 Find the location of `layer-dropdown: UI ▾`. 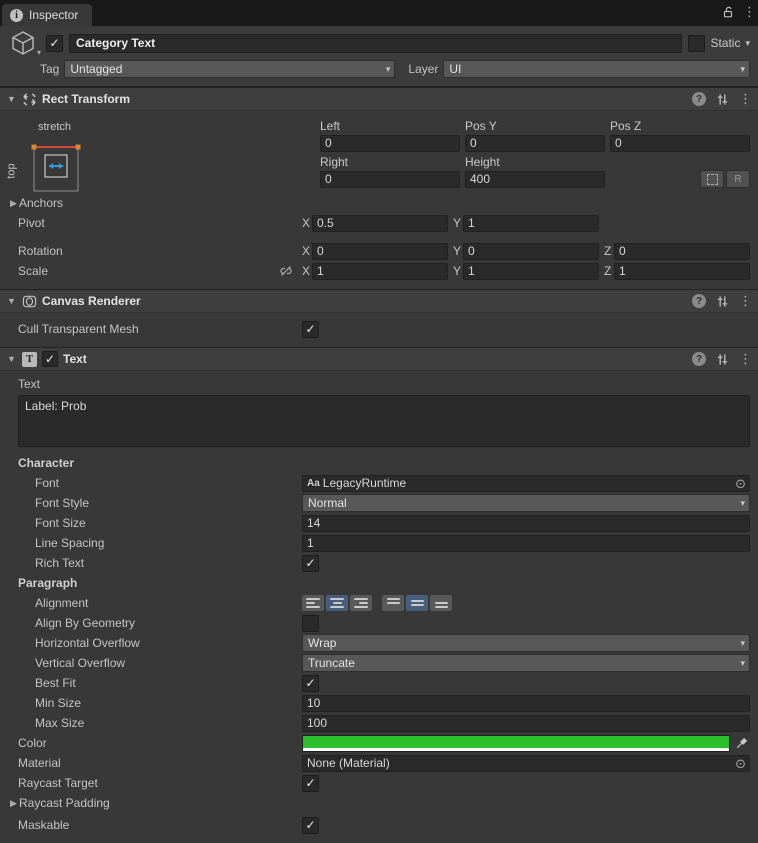

layer-dropdown: UI ▾ is located at coordinates (596, 69).